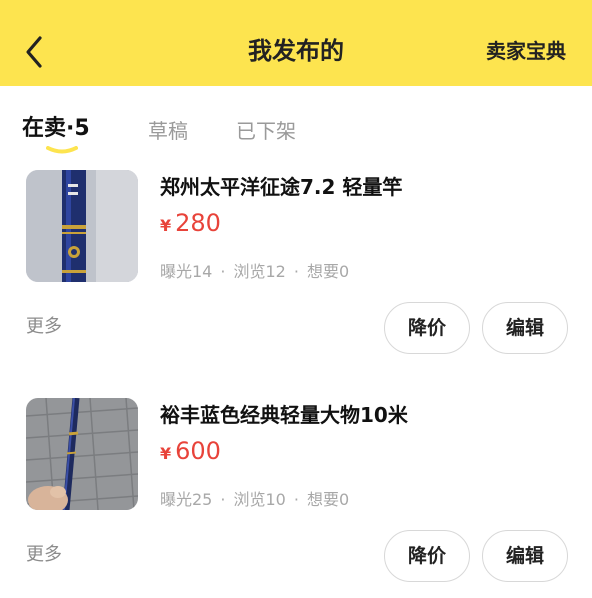 This screenshot has width=592, height=598. Describe the element at coordinates (198, 451) in the screenshot. I see `price-value: 600` at that location.